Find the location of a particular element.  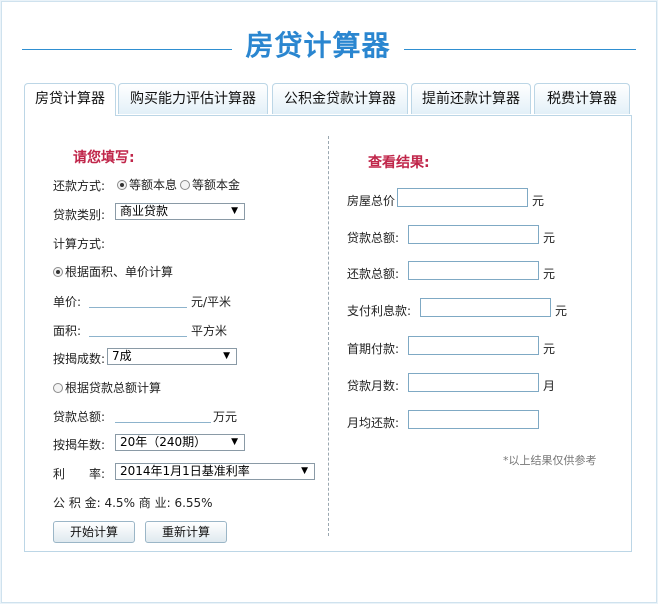

interest-paid-label: 支付利息款: is located at coordinates (379, 311).